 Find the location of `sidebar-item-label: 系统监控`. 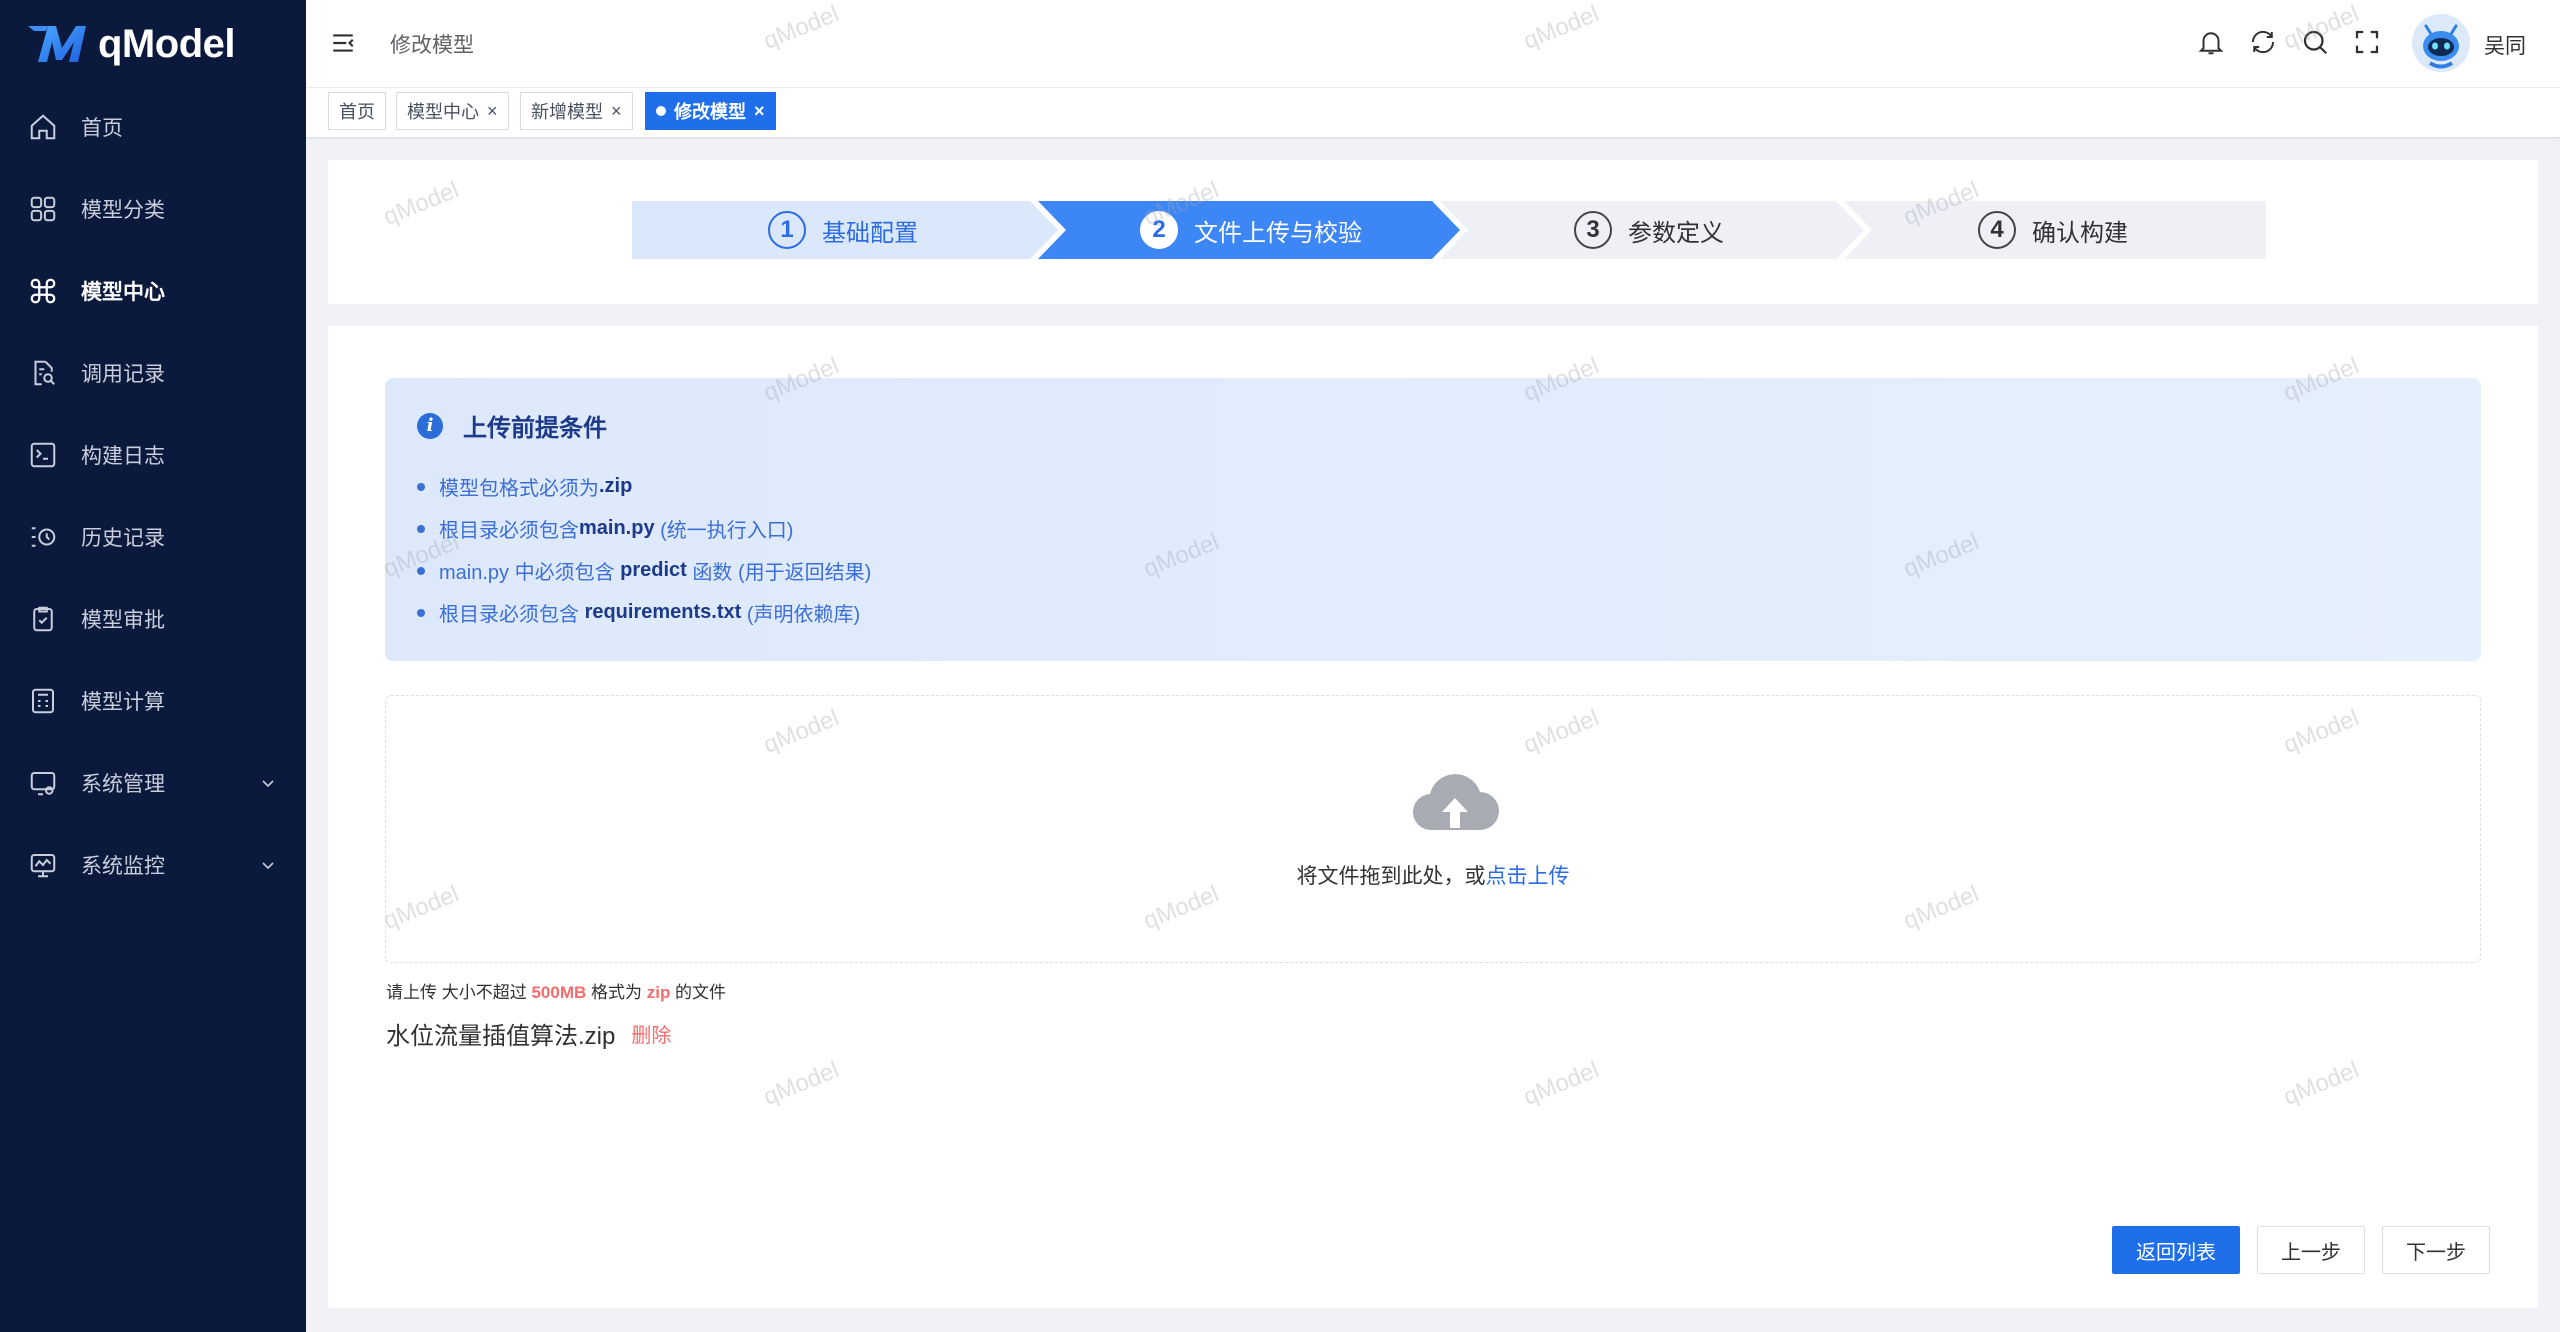

sidebar-item-label: 系统监控 is located at coordinates (123, 866).